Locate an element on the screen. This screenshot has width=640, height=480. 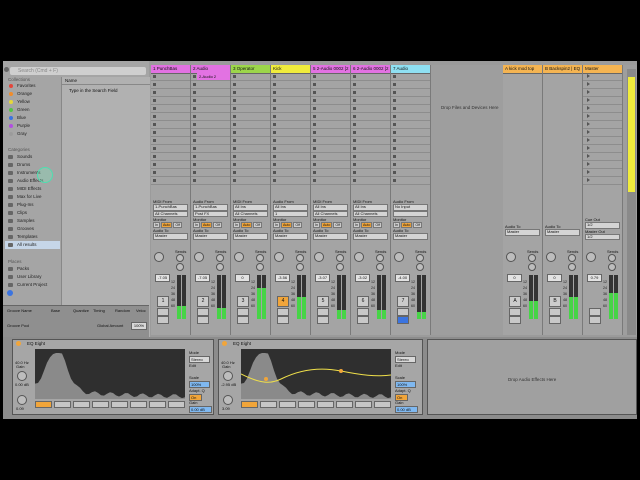
track-activator: 1 is located at coordinates (163, 301).